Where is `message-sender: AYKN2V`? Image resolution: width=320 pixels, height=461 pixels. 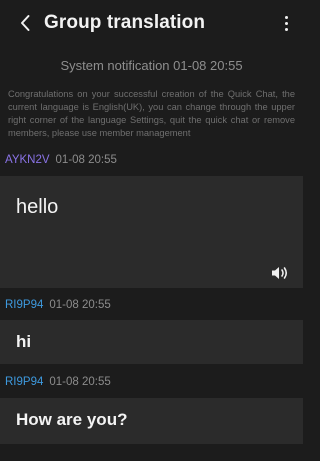
message-sender: AYKN2V is located at coordinates (27, 160).